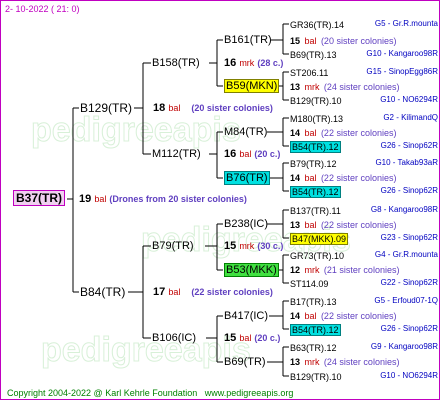 The width and height of the screenshot is (440, 400). Describe the element at coordinates (406, 301) in the screenshot. I see `gen4-ref: G5 - Erfoud07-1Q` at that location.